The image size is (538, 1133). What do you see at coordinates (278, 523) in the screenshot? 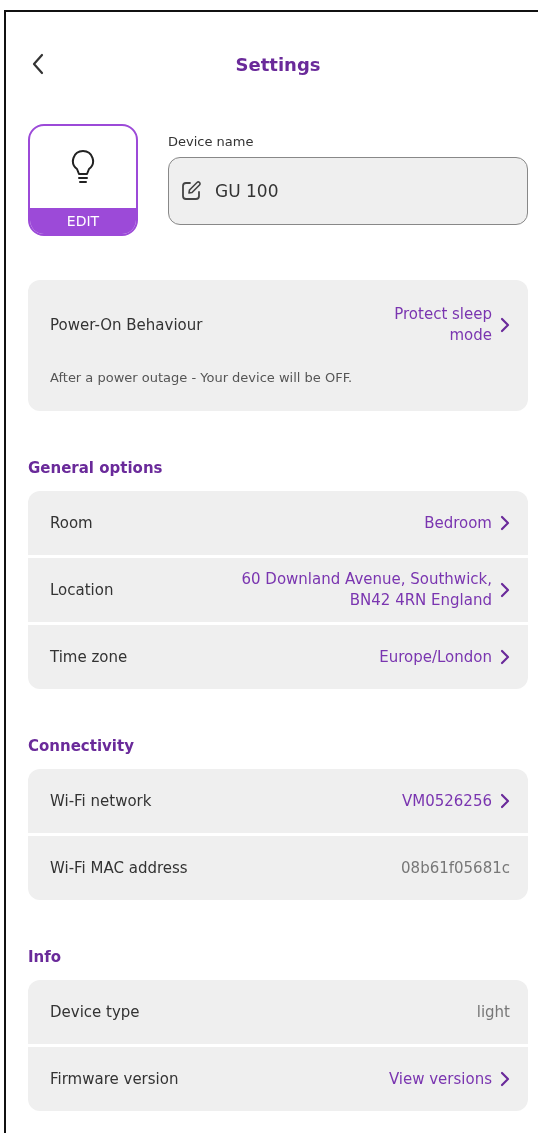
I see `settings-row: Room Bedroom` at bounding box center [278, 523].